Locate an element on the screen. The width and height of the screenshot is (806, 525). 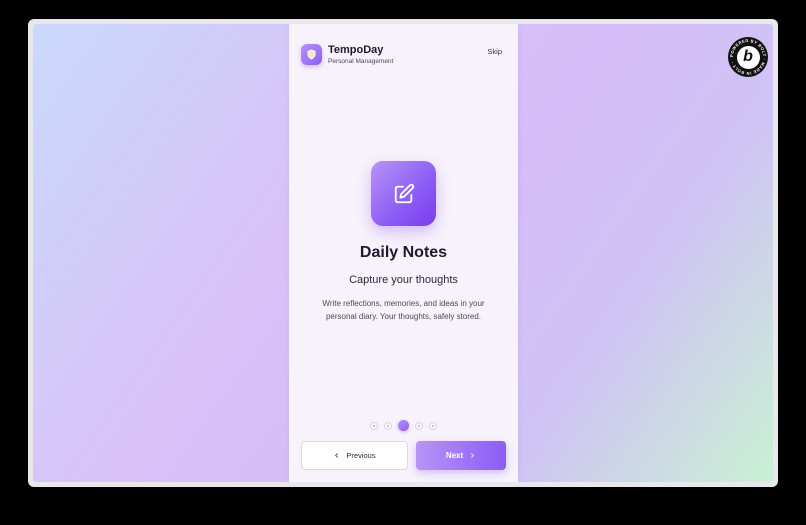
previous-button: Previous is located at coordinates (354, 455).